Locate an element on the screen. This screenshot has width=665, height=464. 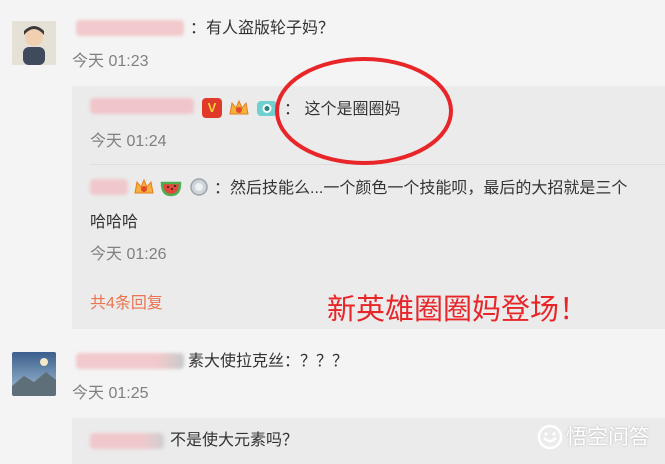
watermelon-icon is located at coordinates (171, 187).